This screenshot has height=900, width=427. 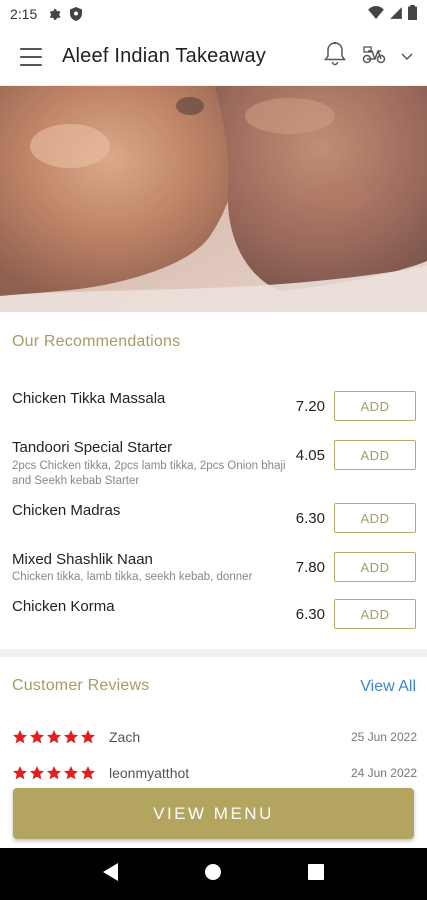 I want to click on app-bar-actions, so click(x=368, y=56).